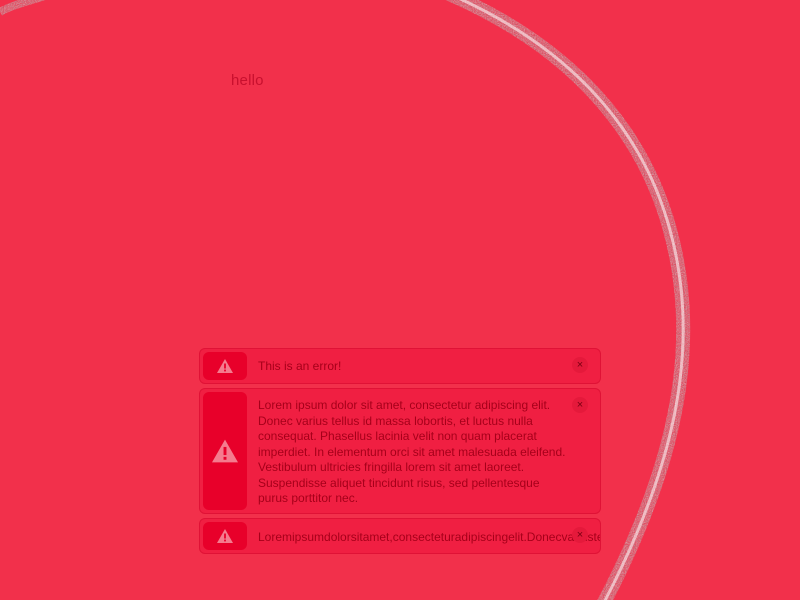 This screenshot has height=600, width=800. I want to click on toast-message: This is an error!, so click(300, 366).